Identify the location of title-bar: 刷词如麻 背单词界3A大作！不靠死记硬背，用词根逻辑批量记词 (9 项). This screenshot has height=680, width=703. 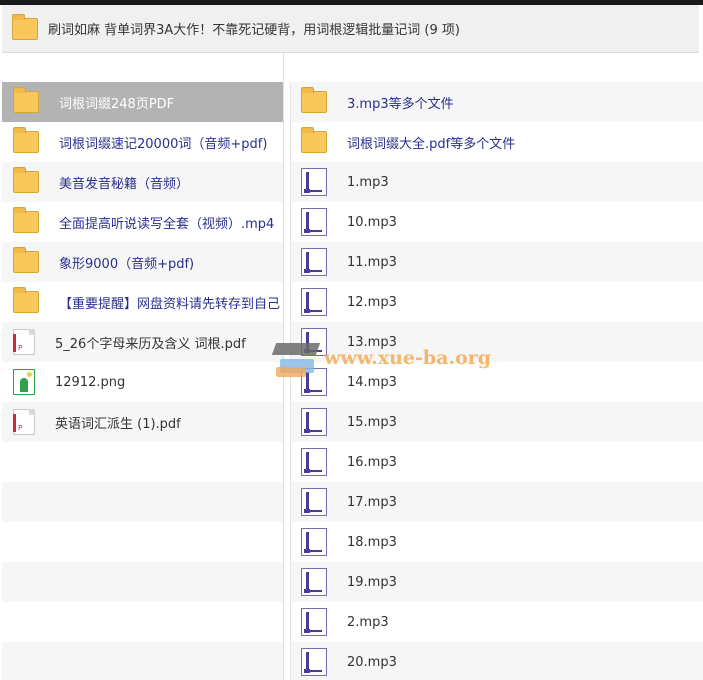
(350, 29).